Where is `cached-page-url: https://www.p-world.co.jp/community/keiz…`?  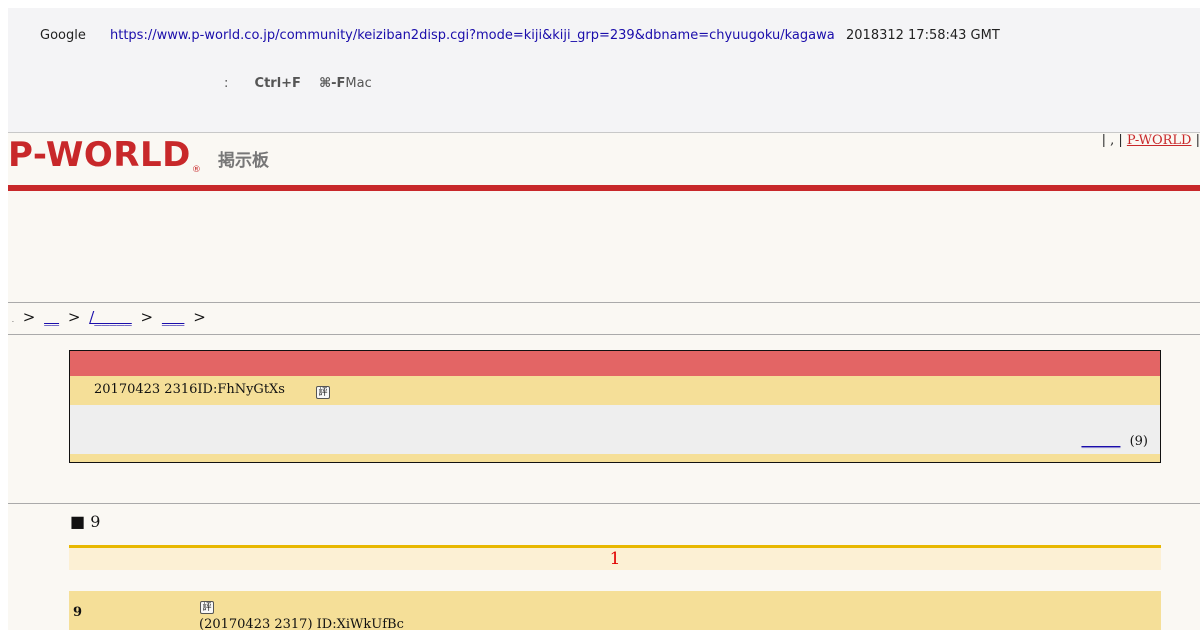 cached-page-url: https://www.p-world.co.jp/community/keiz… is located at coordinates (472, 35).